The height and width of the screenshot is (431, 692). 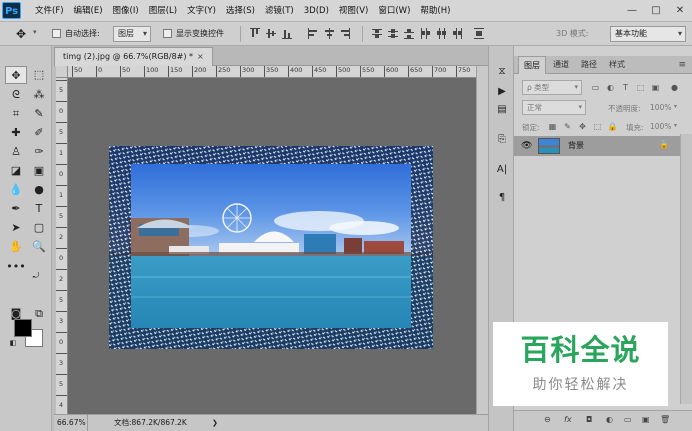 What do you see at coordinates (49, 11) in the screenshot?
I see `menu-file: 文件(F)` at bounding box center [49, 11].